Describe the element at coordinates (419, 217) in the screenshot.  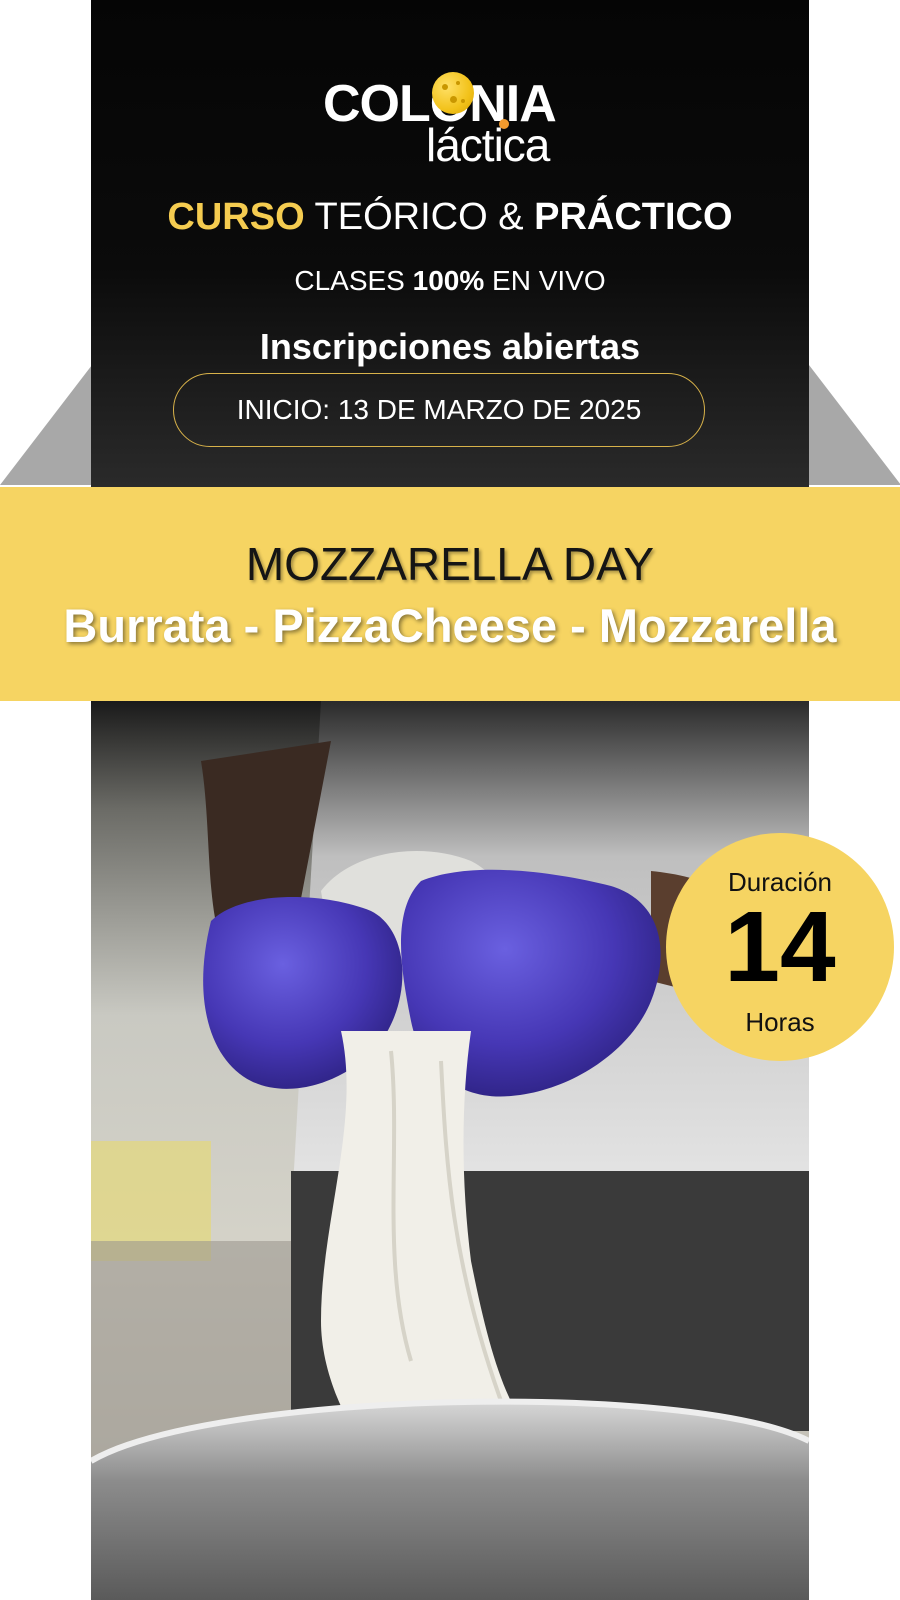
I see `course-word-teorico: TEÓRICO &` at that location.